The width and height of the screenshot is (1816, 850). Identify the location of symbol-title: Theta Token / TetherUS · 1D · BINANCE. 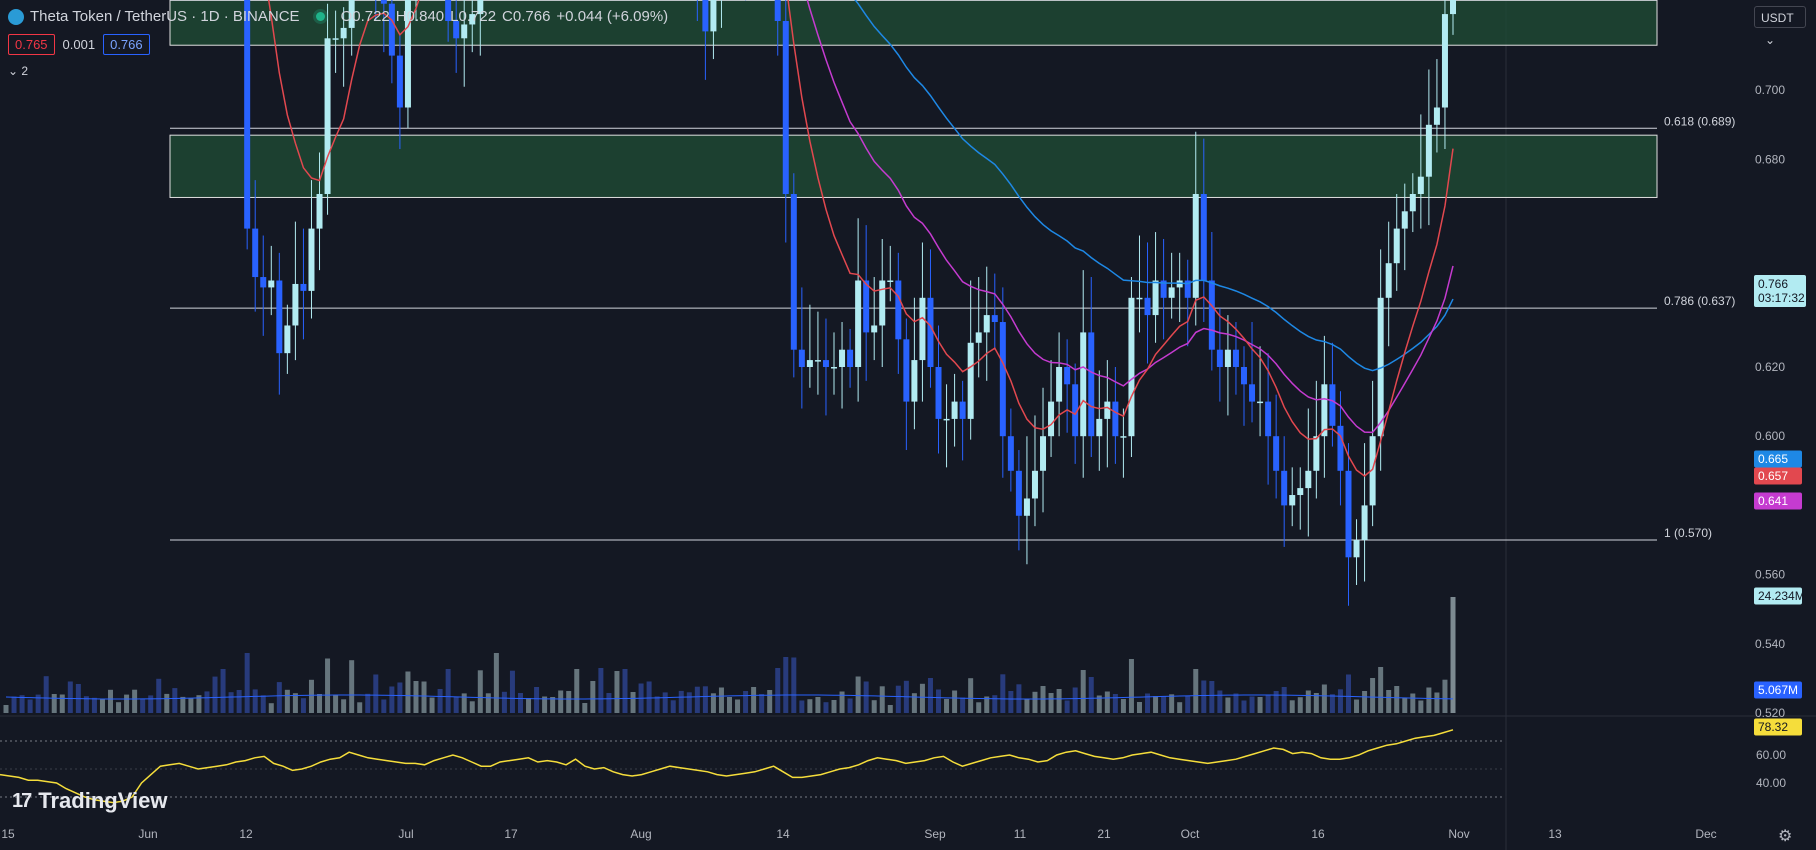
(165, 16).